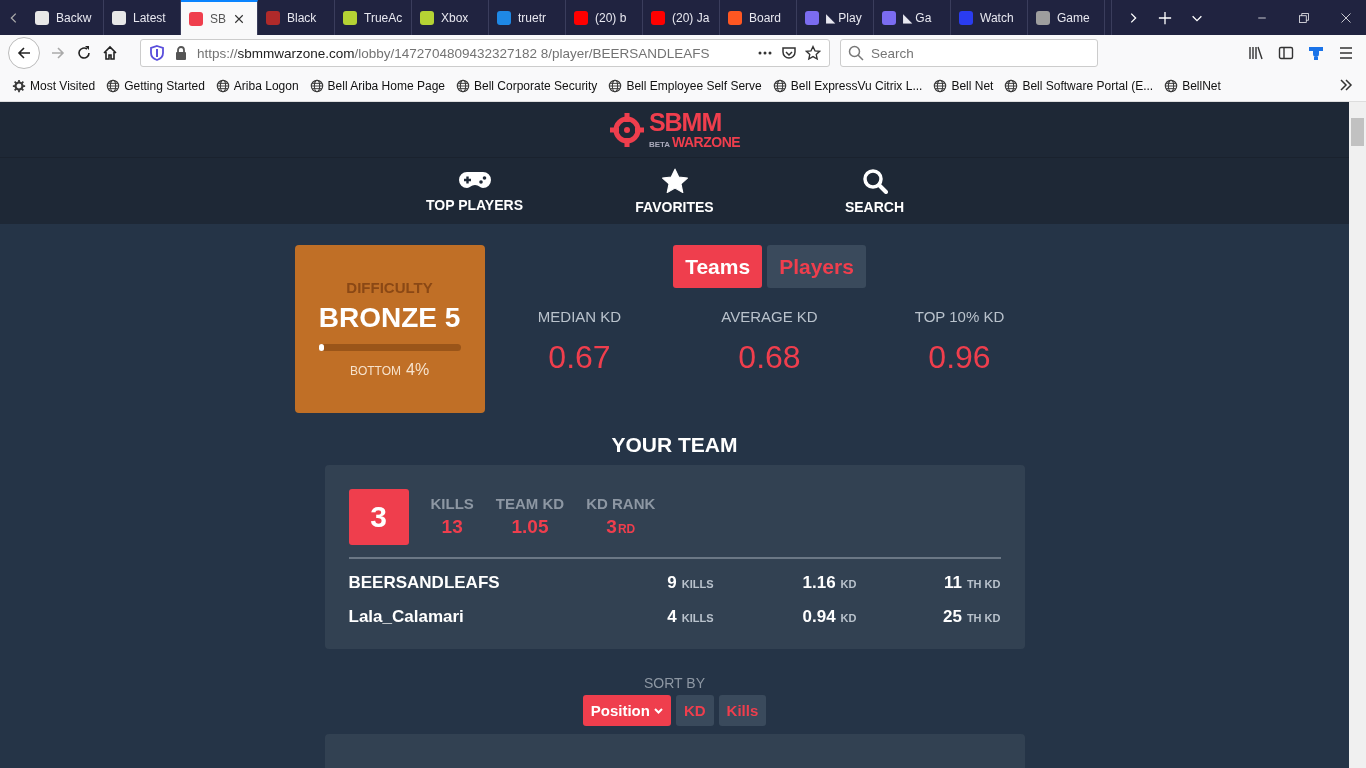 The image size is (1366, 768). Describe the element at coordinates (674, 129) in the screenshot. I see `site-logo: SBMM BETA WARZONE` at that location.